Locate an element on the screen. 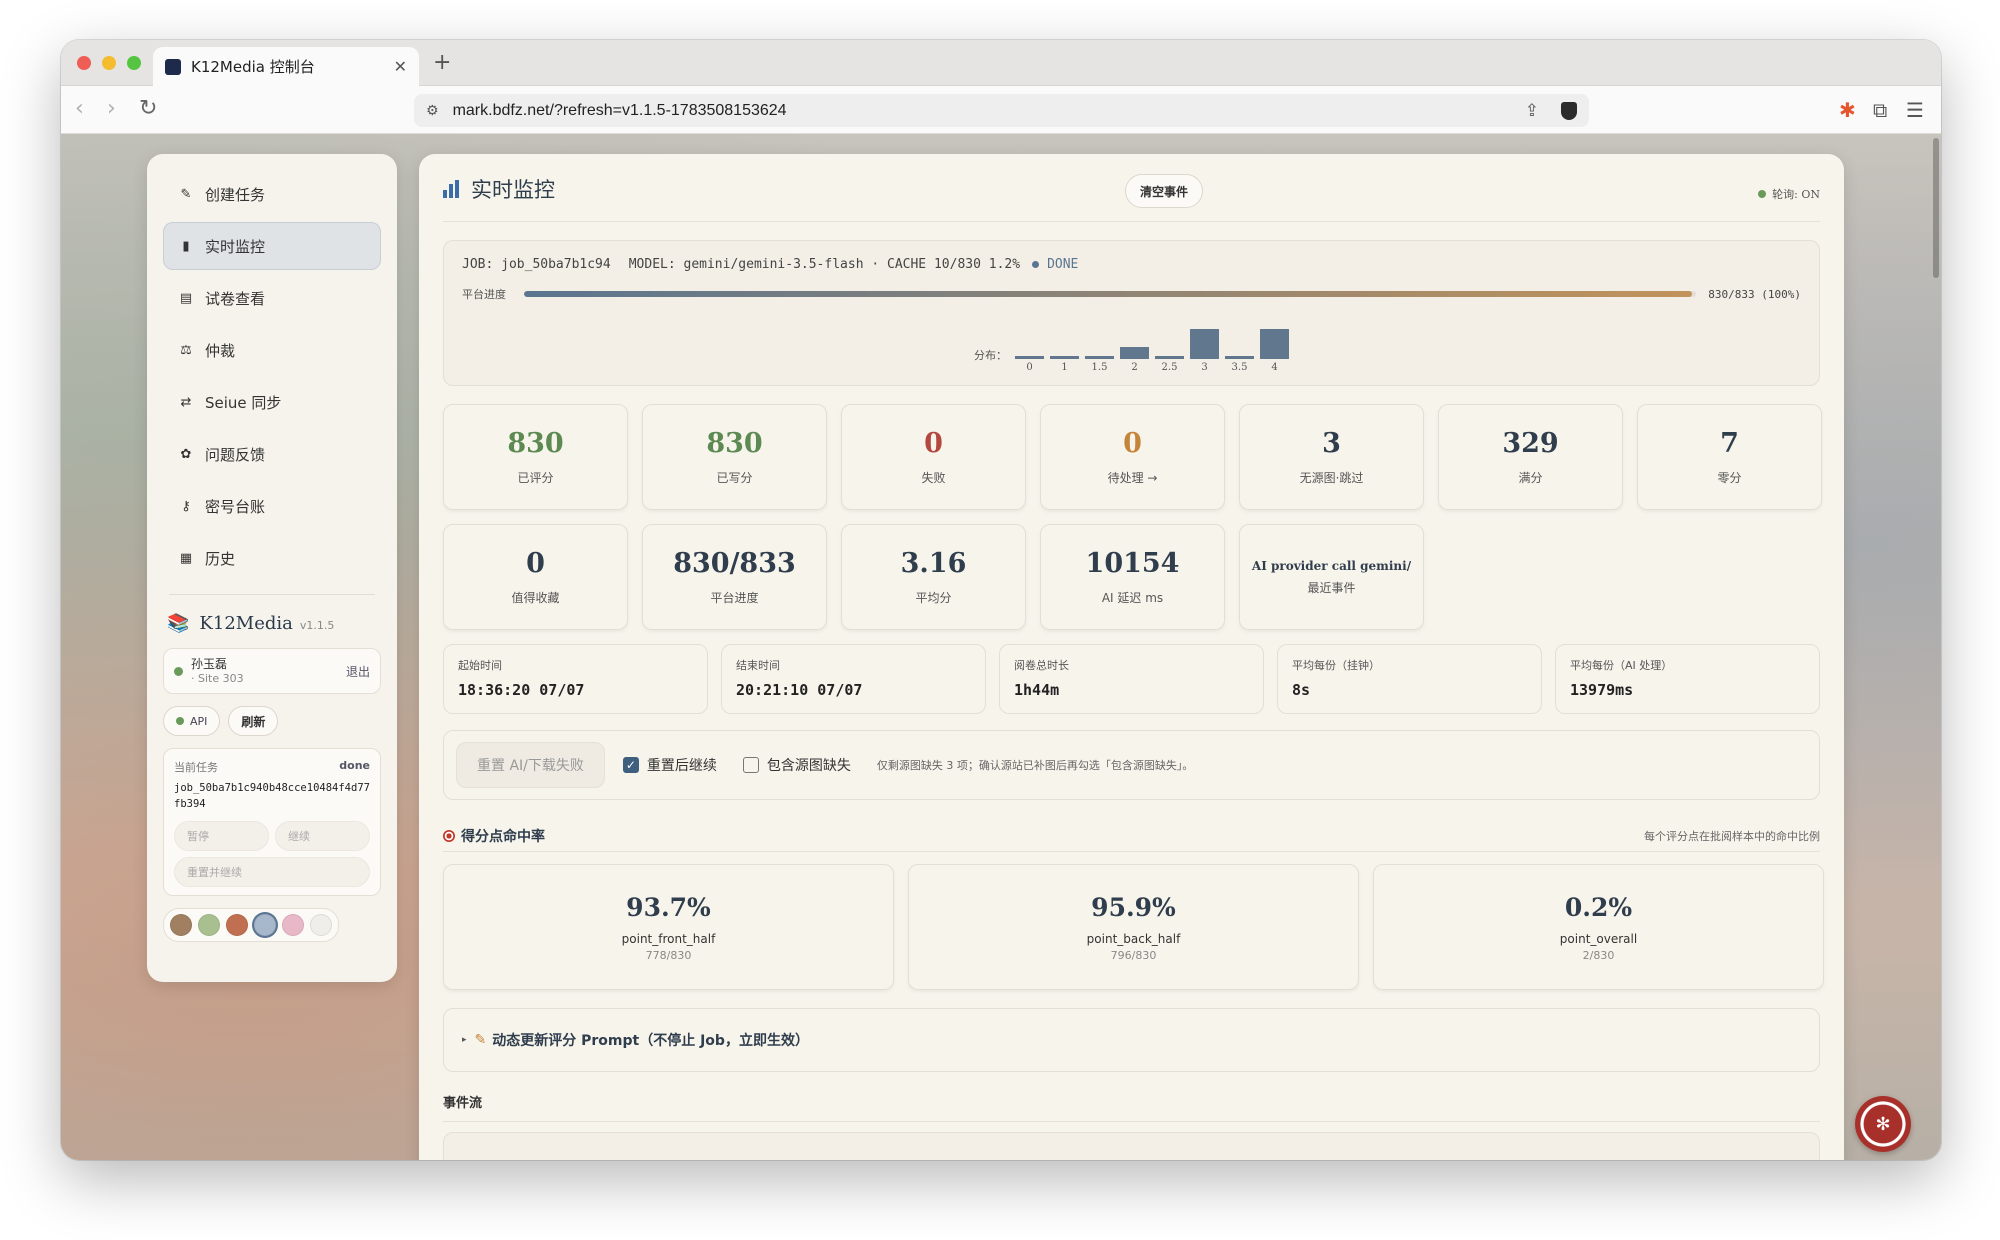  back-icon: ‹ is located at coordinates (79, 108).